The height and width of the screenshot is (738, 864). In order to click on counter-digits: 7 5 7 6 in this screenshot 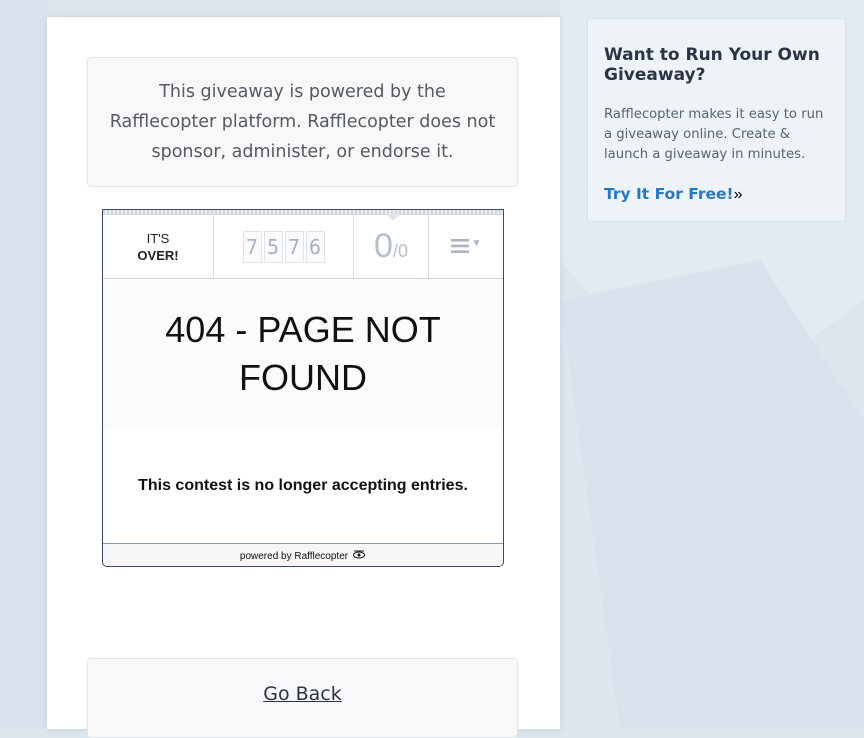, I will do `click(284, 246)`.